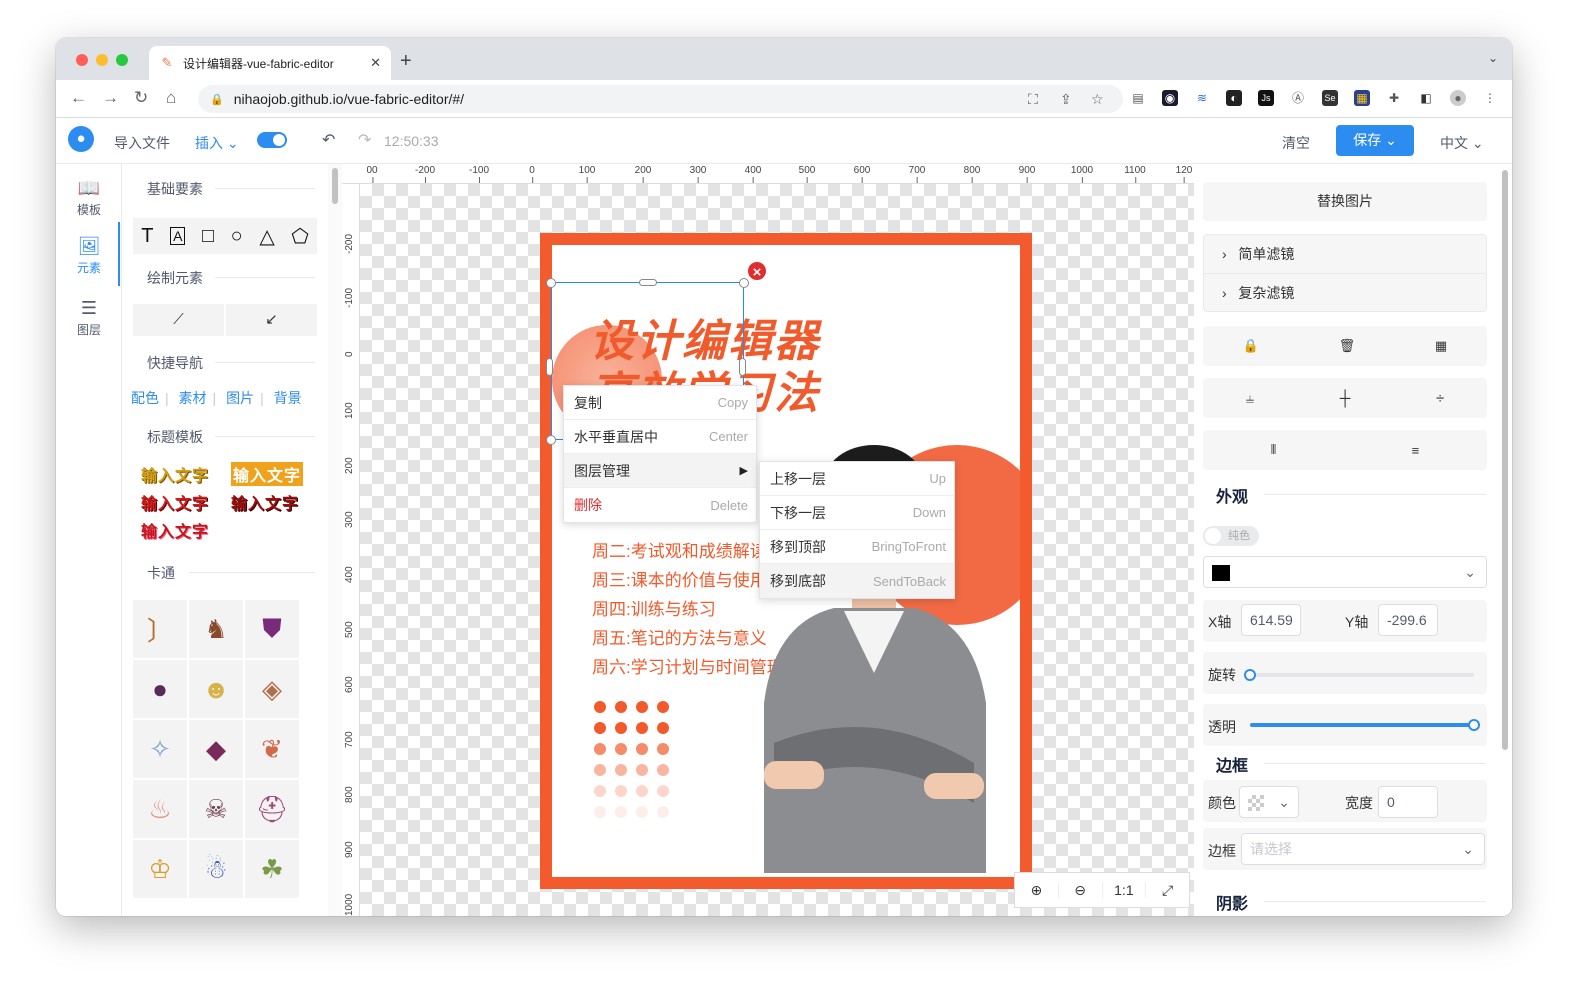 The image size is (1570, 991). Describe the element at coordinates (1458, 98) in the screenshot. I see `profile-icon: ●` at that location.